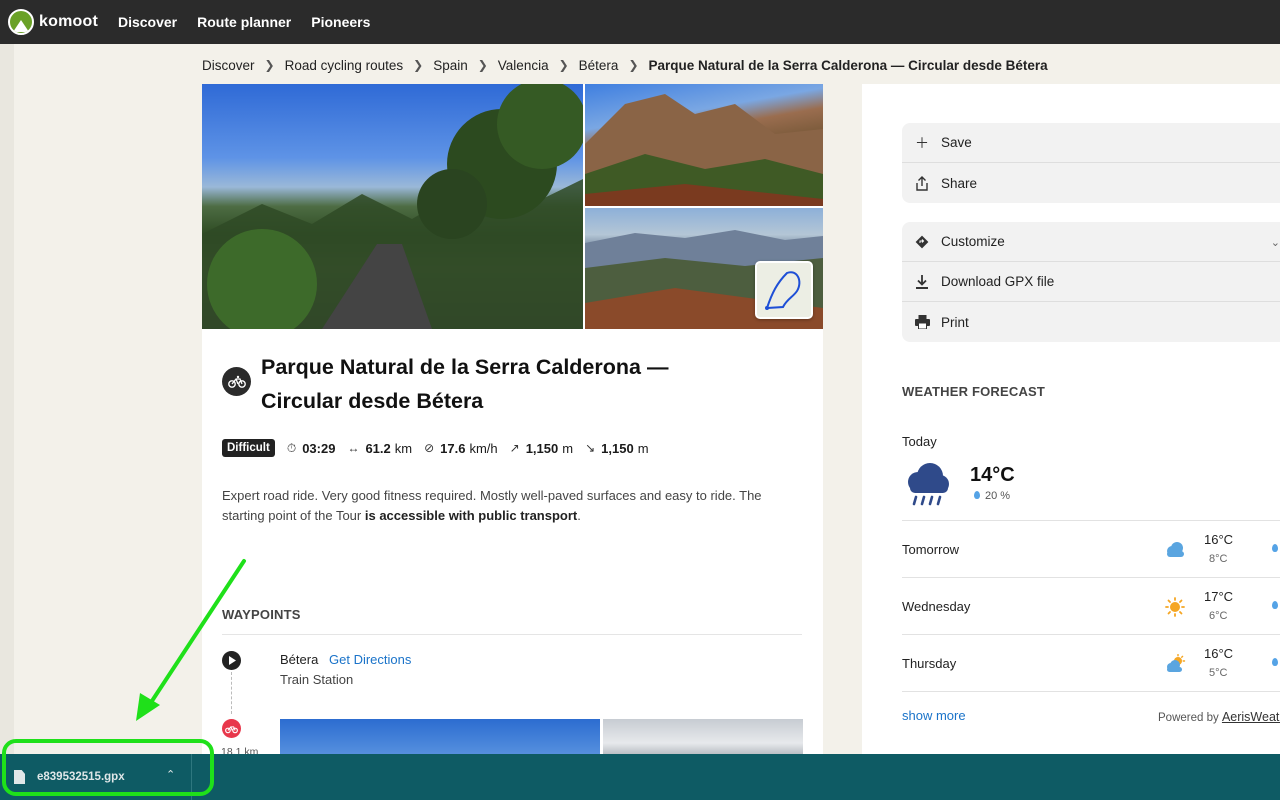 This screenshot has width=1280, height=800. I want to click on weather-day: Thursday, so click(929, 663).